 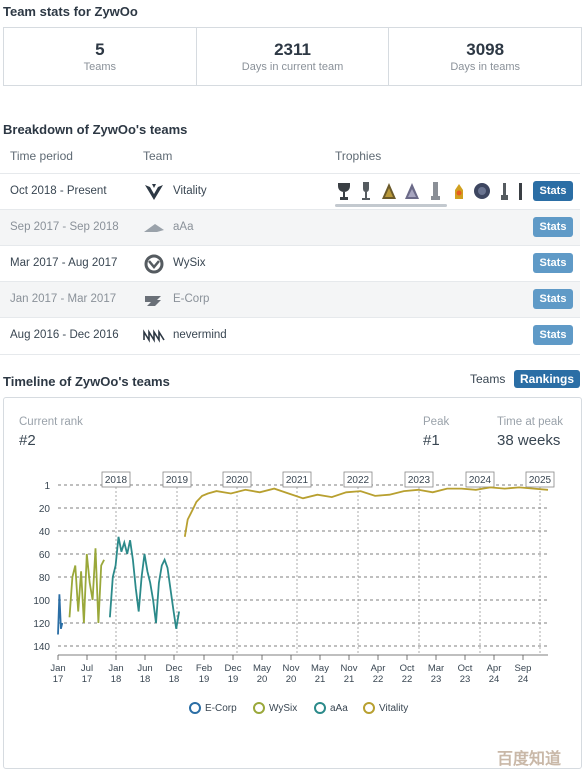 I want to click on row-period: Sep 2017 - Sep 2018, so click(x=64, y=227).